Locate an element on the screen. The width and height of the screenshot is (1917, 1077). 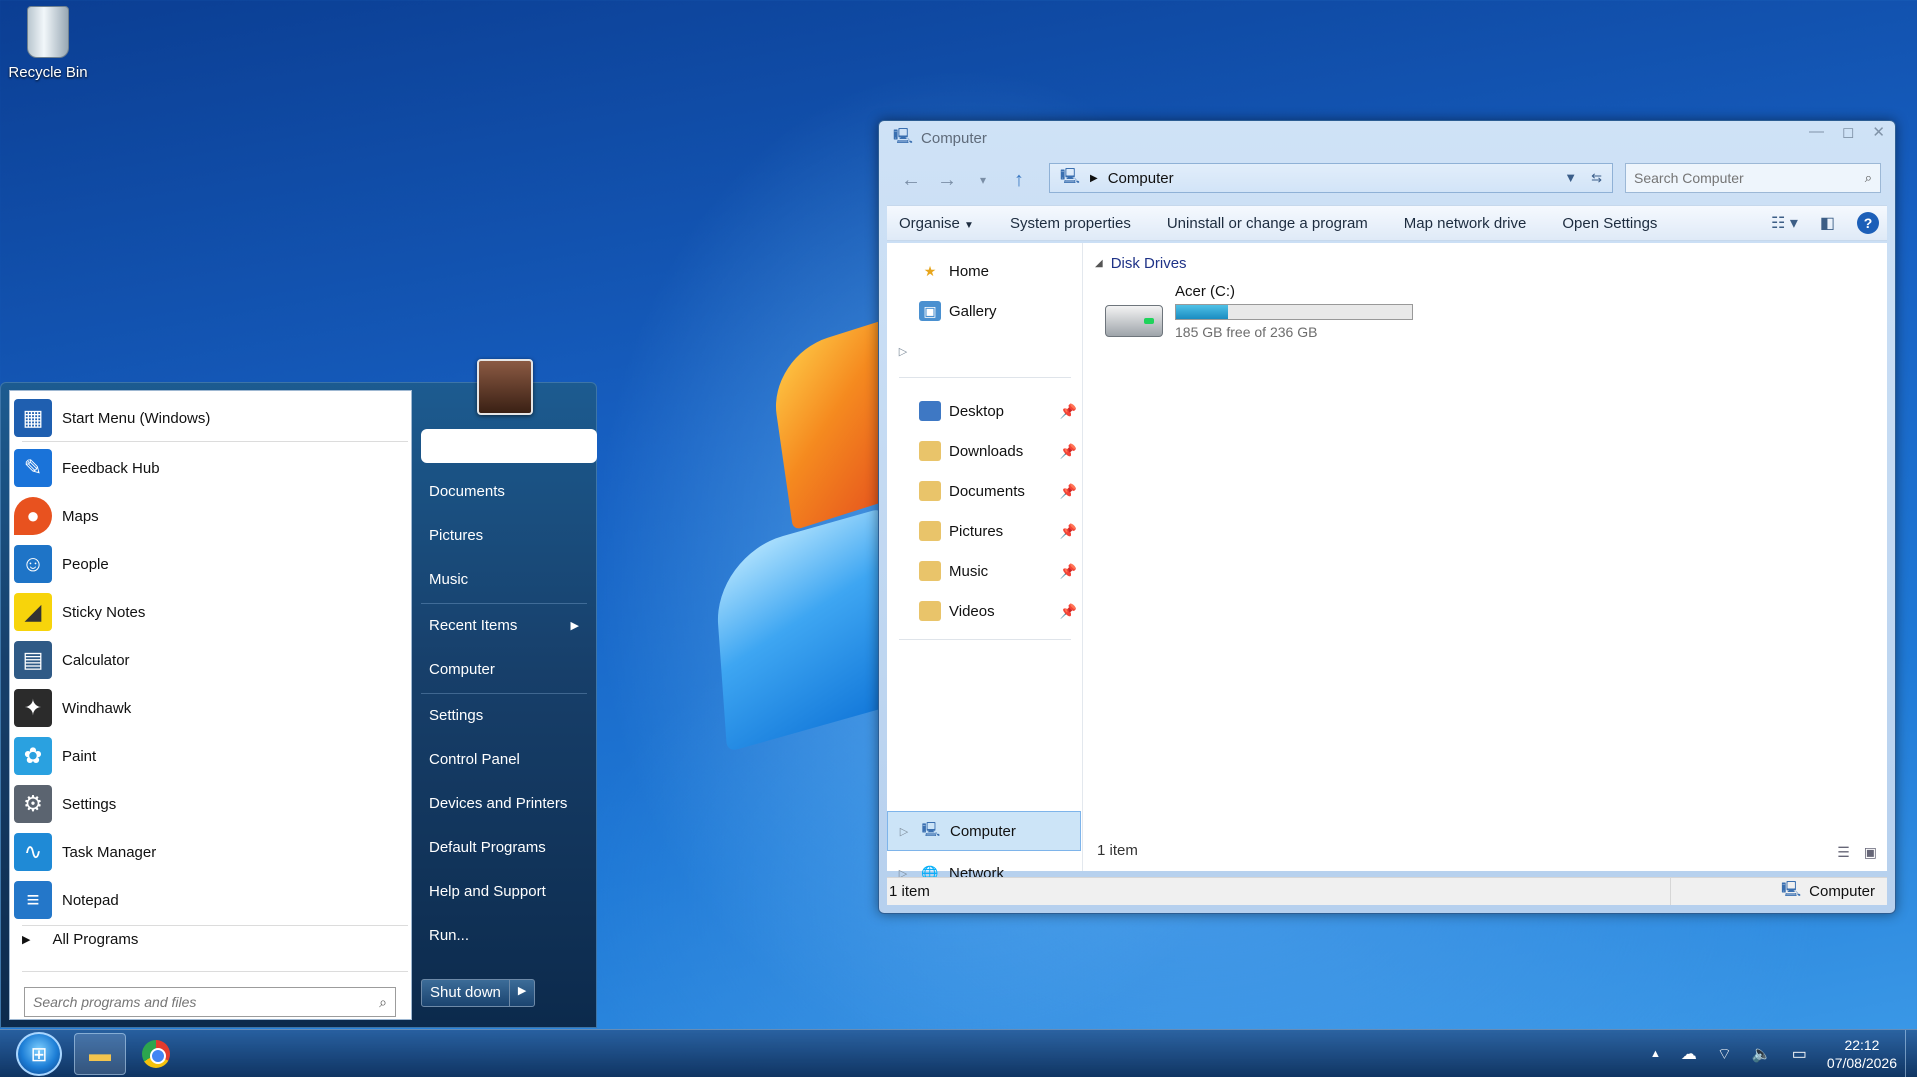
nav-item-pictures: Pictures 📌 is located at coordinates (985, 531).